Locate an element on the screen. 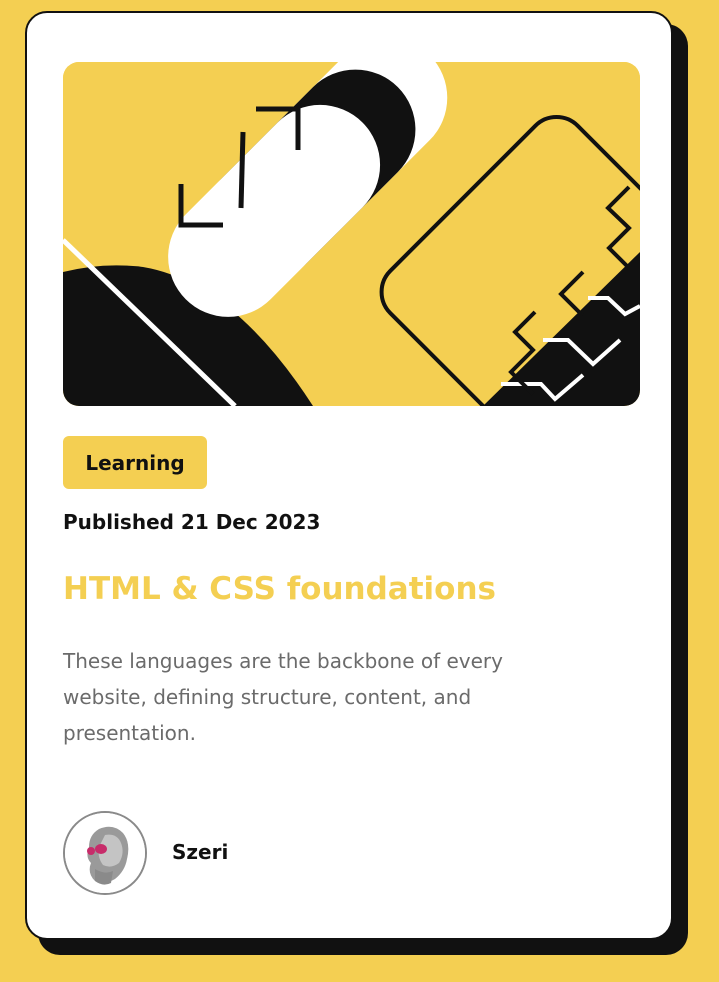 The image size is (719, 982). published-date: Published 21 Dec 2023 is located at coordinates (192, 522).